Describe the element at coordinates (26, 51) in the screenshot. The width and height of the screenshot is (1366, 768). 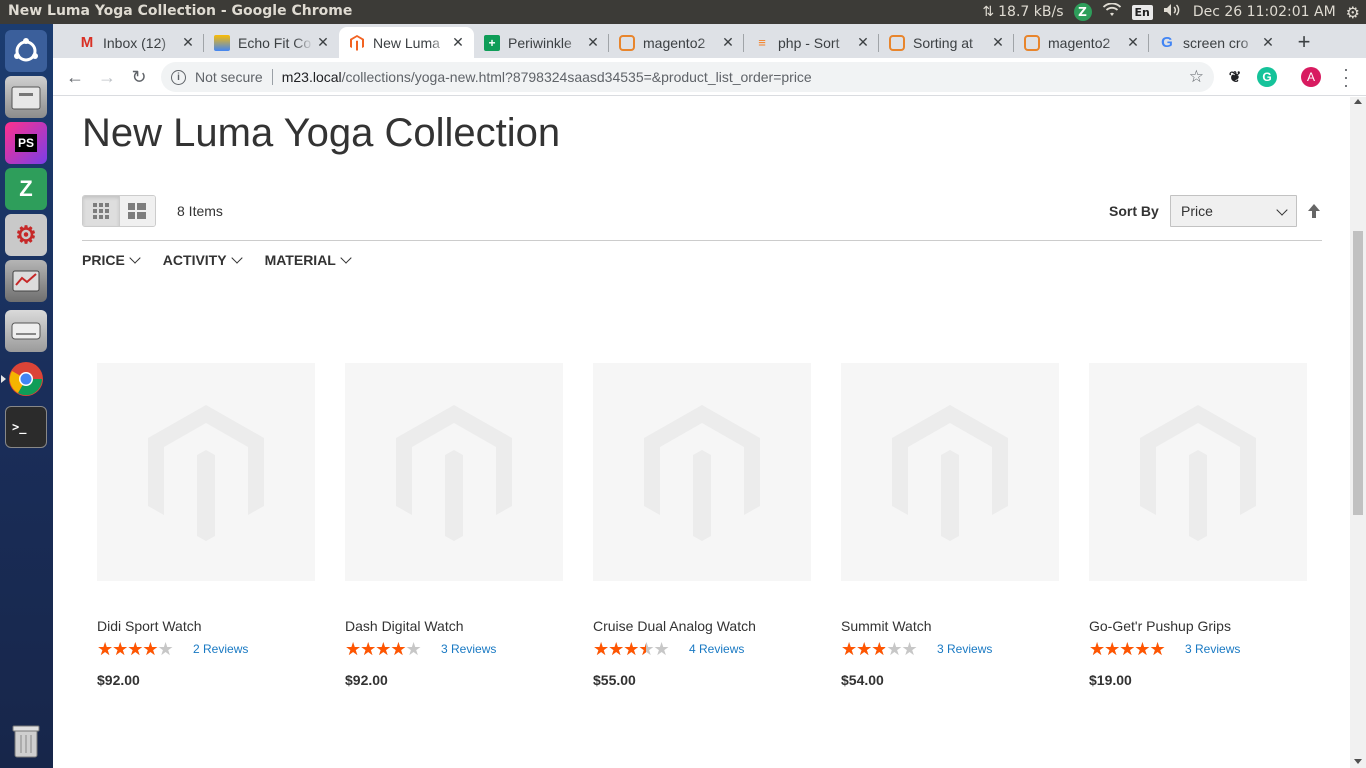
I see `ubuntu-dash-icon` at that location.